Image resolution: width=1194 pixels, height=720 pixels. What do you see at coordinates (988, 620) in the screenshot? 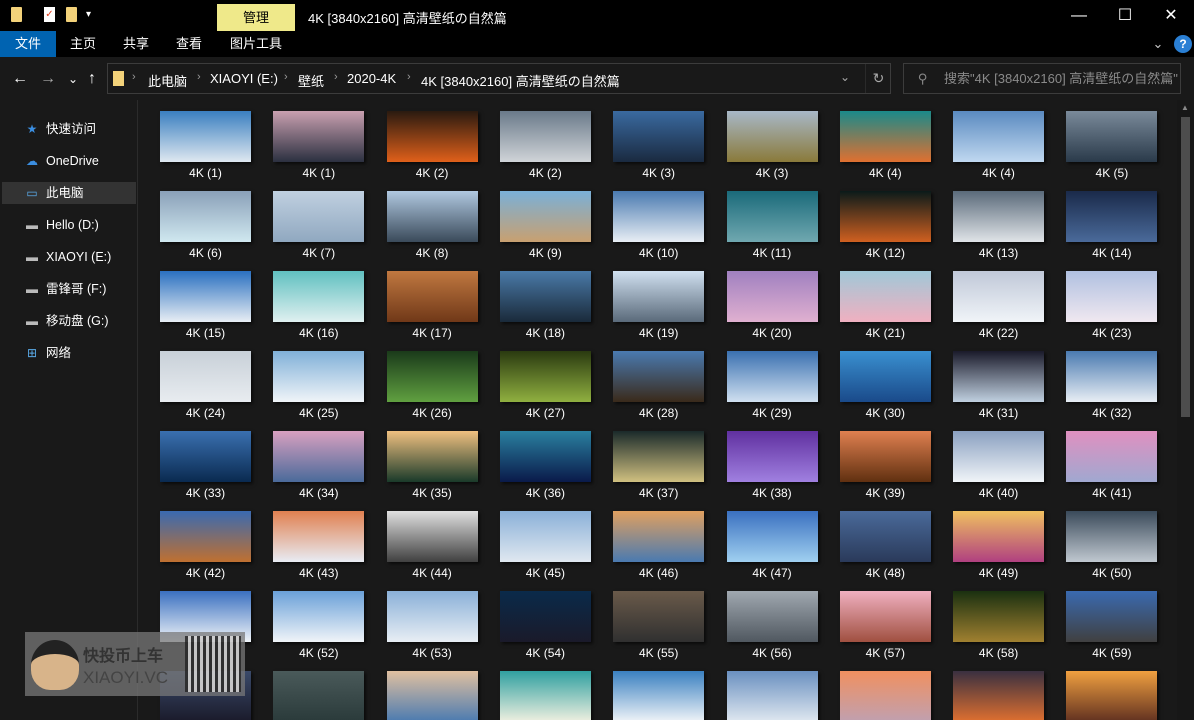
I see `file-item: 4K (58)` at bounding box center [988, 620].